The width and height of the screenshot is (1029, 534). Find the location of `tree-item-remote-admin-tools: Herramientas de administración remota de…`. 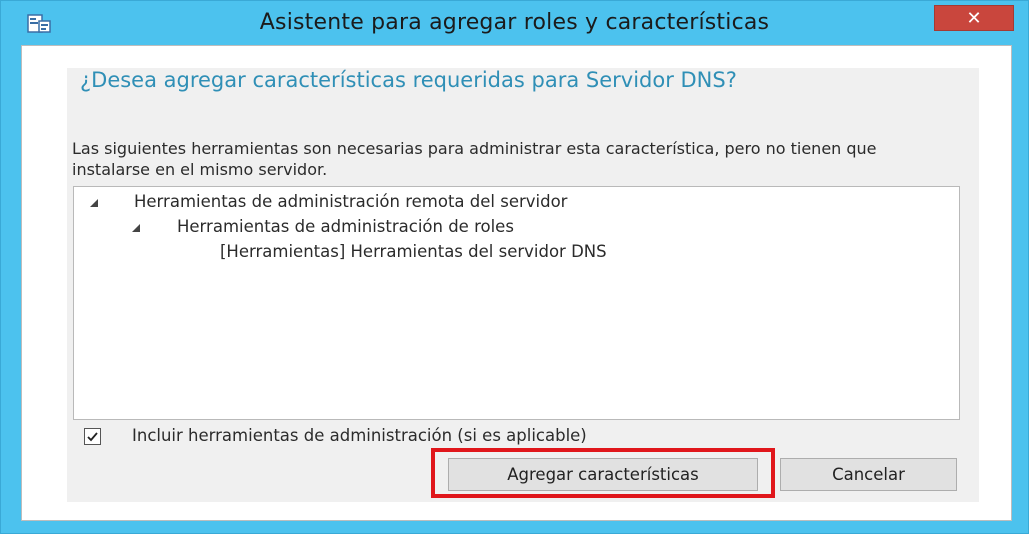

tree-item-remote-admin-tools: Herramientas de administración remota de… is located at coordinates (350, 201).